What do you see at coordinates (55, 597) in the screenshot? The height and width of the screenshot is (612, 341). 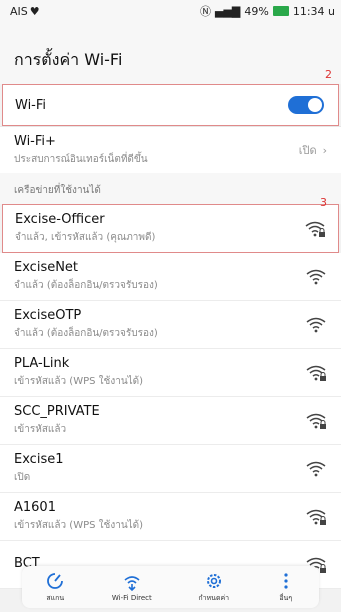 I see `scan-label: สแกน` at bounding box center [55, 597].